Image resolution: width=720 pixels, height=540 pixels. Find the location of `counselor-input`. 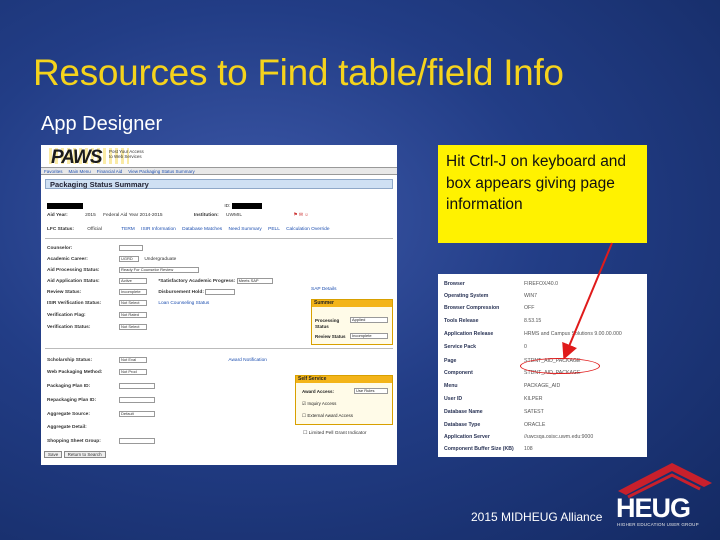

counselor-input is located at coordinates (131, 248).